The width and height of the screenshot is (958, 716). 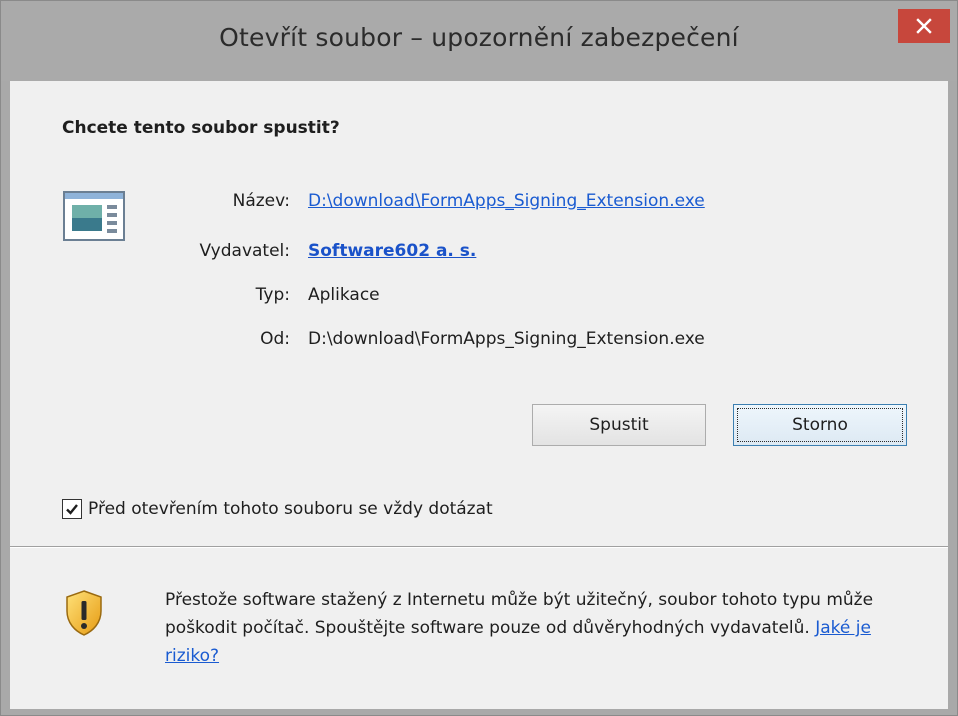 I want to click on close-icon, so click(x=924, y=26).